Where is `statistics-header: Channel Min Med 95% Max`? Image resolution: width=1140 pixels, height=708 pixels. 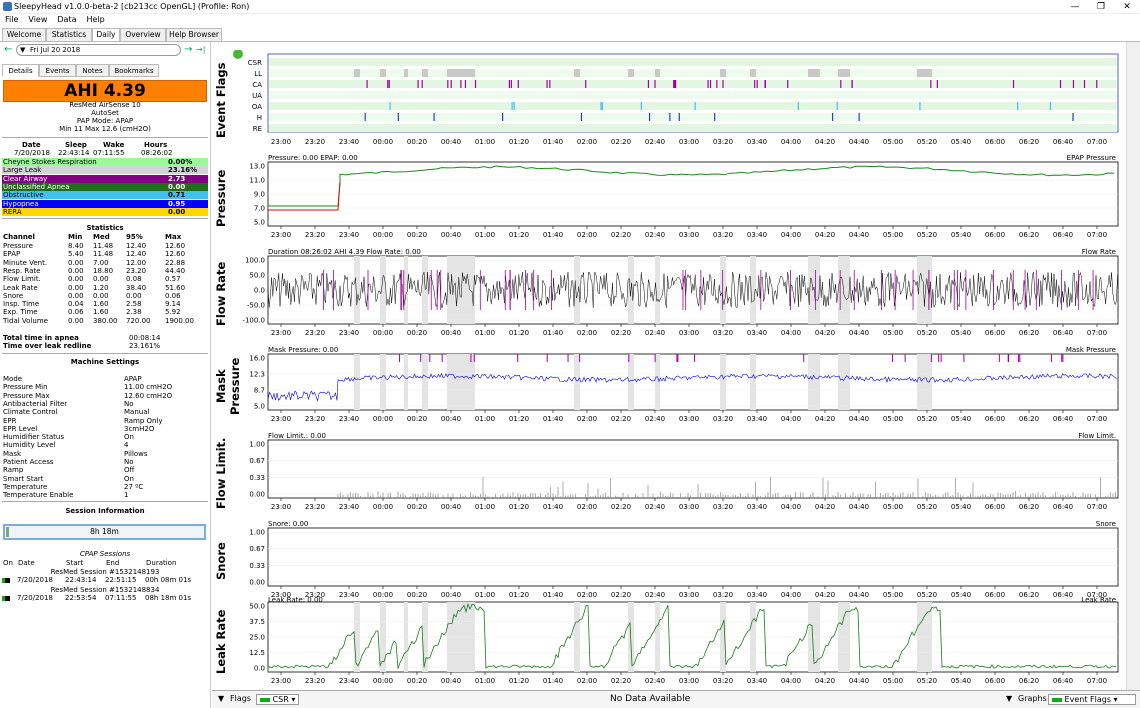 statistics-header: Channel Min Med 95% Max is located at coordinates (105, 237).